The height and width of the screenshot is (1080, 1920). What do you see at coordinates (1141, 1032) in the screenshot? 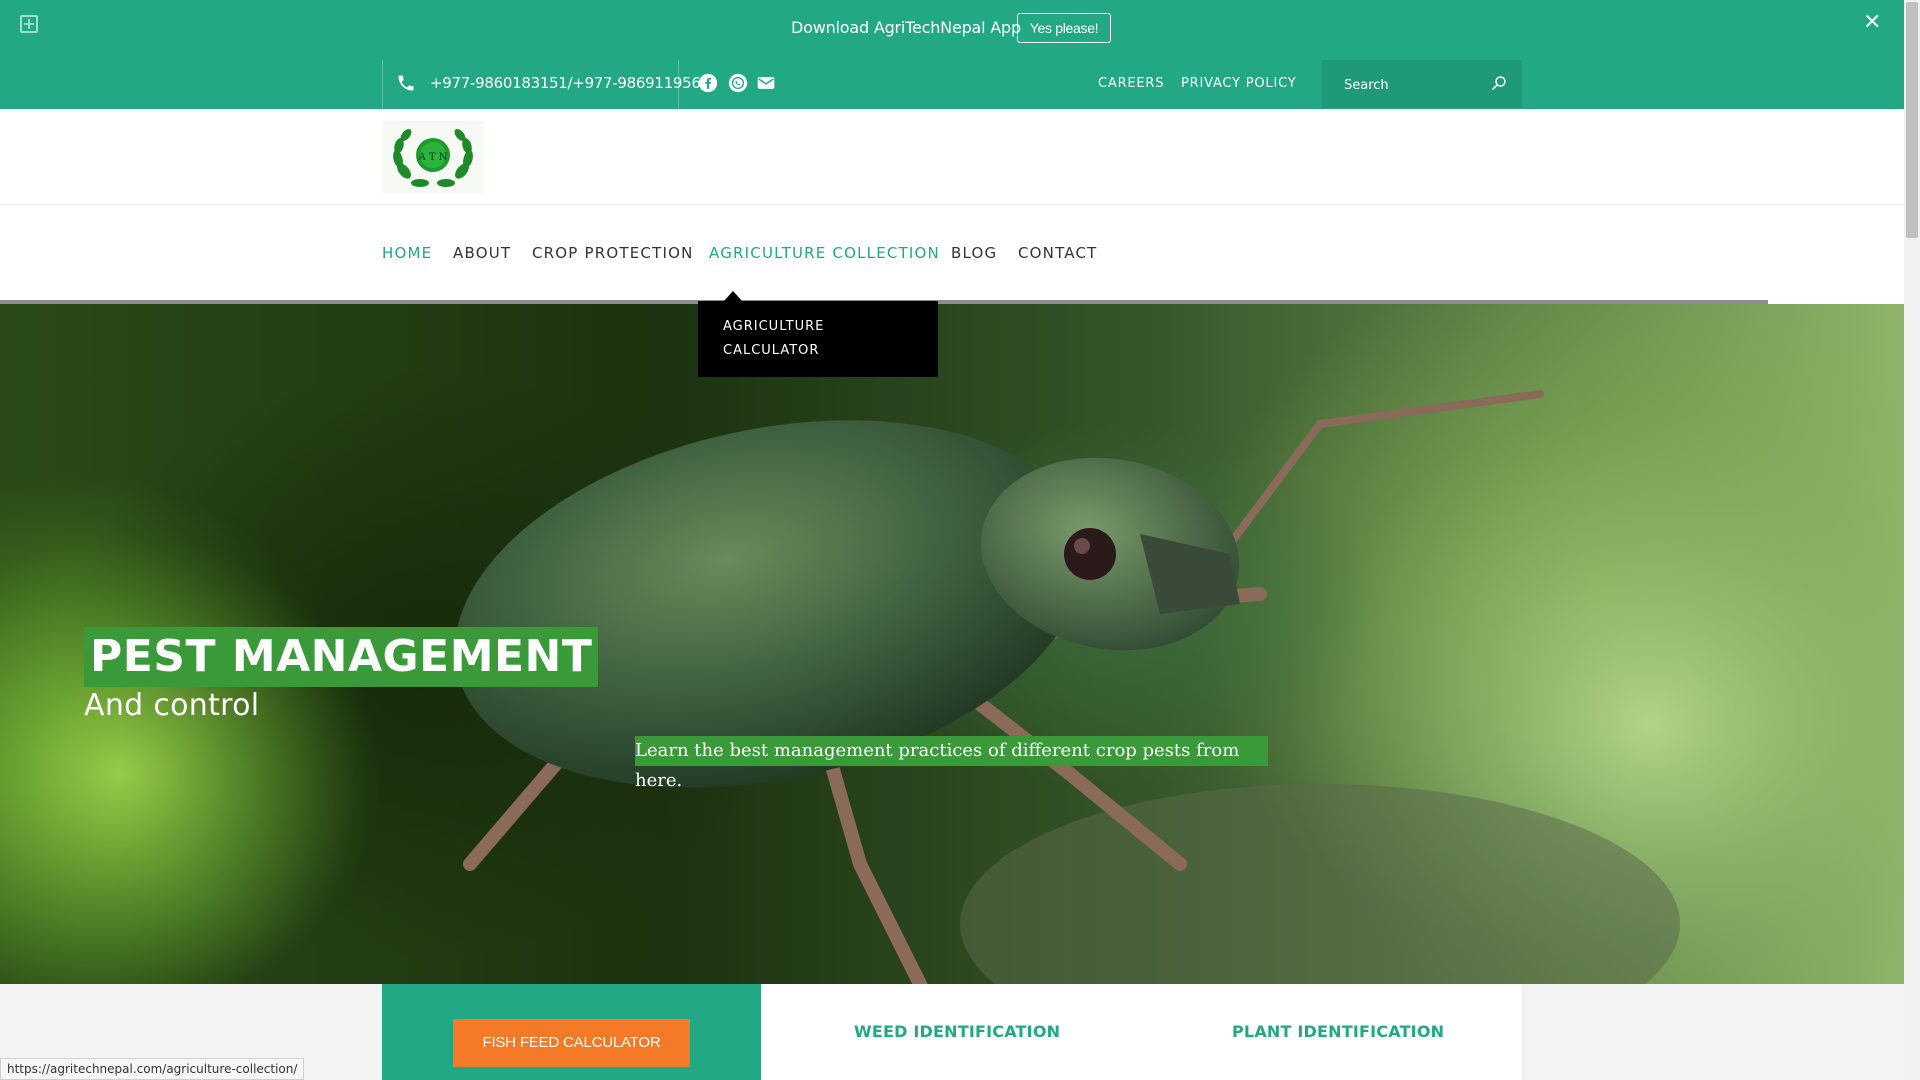
I see `feature-links-panel: WEED IDENTIFICATION PLANT IDENTIFICATION` at bounding box center [1141, 1032].